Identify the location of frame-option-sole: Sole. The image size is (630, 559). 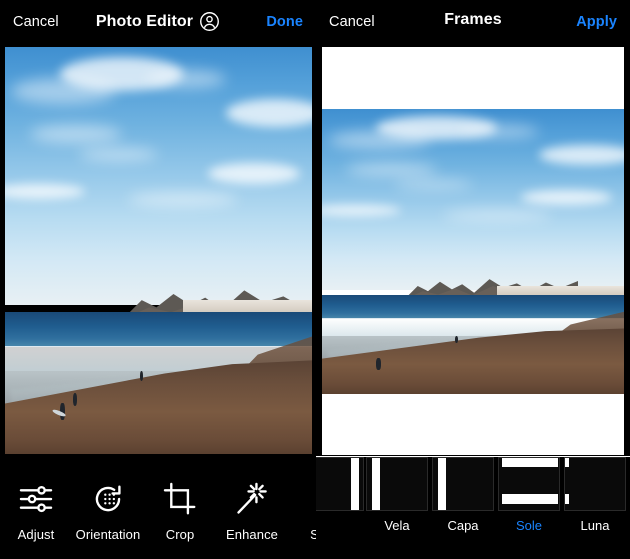
(529, 495).